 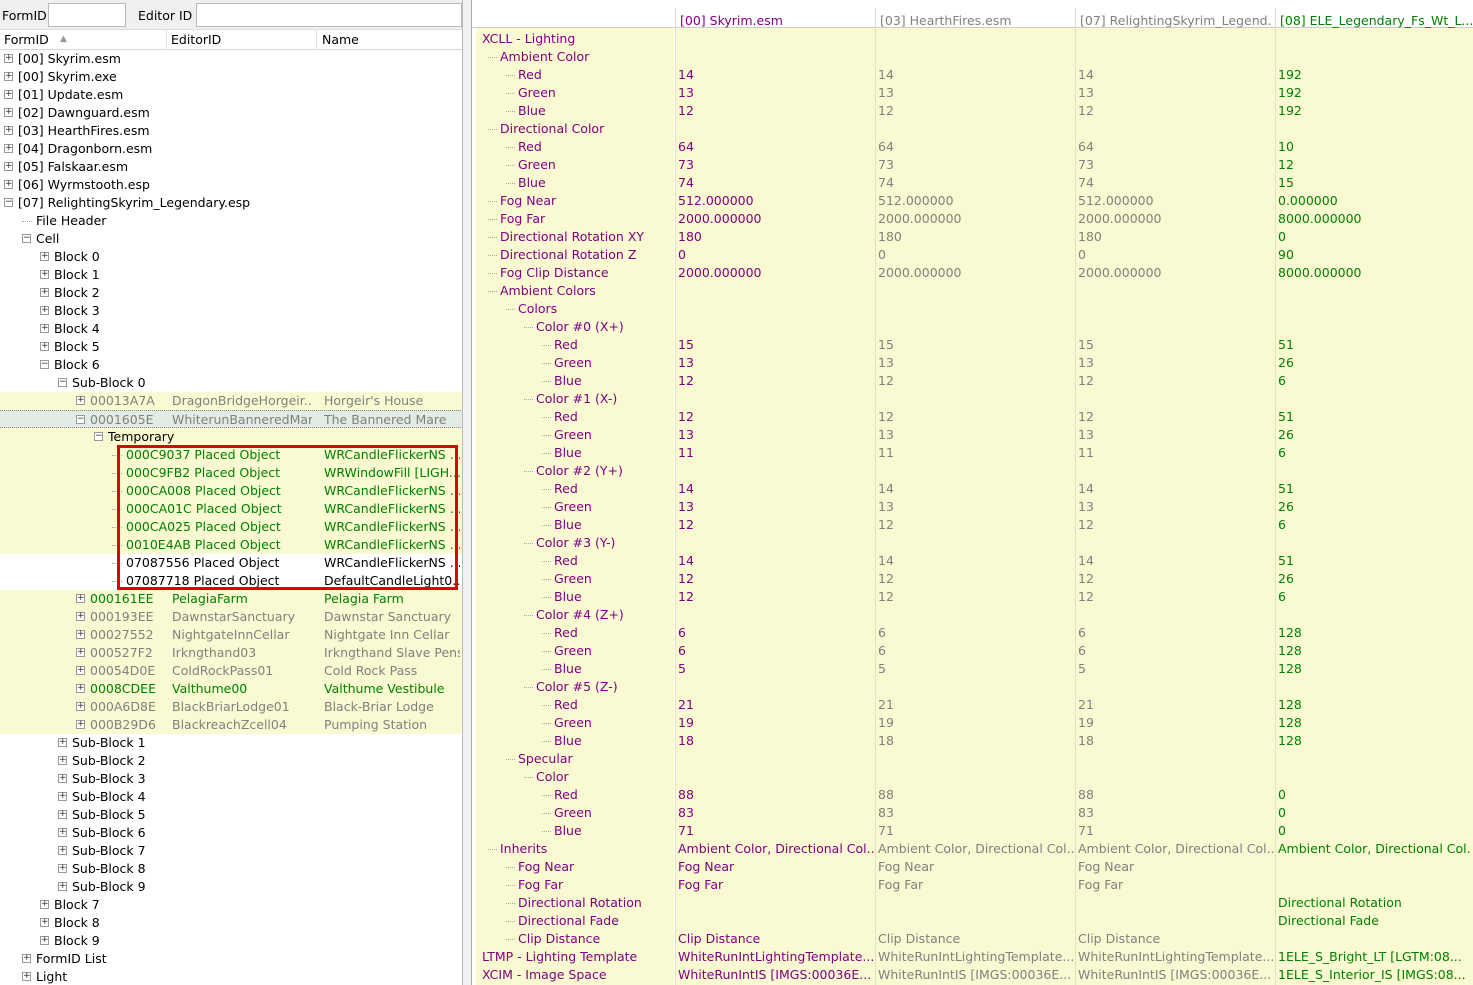 I want to click on compare-row: Color #4 (Z+), so click(x=972, y=615).